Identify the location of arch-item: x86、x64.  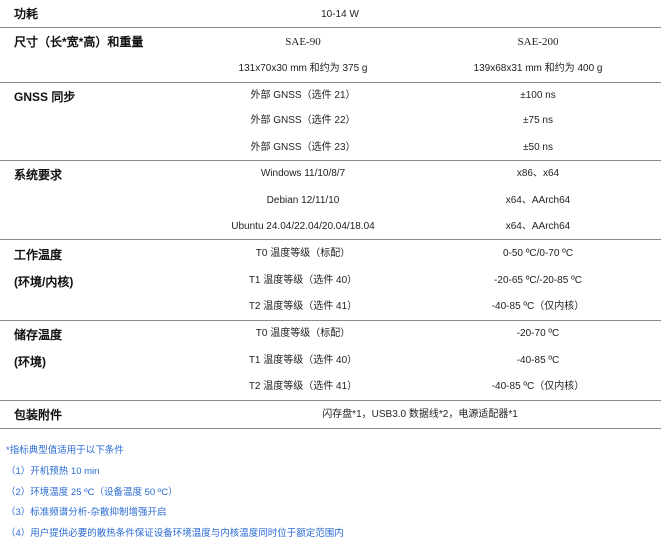
(538, 173).